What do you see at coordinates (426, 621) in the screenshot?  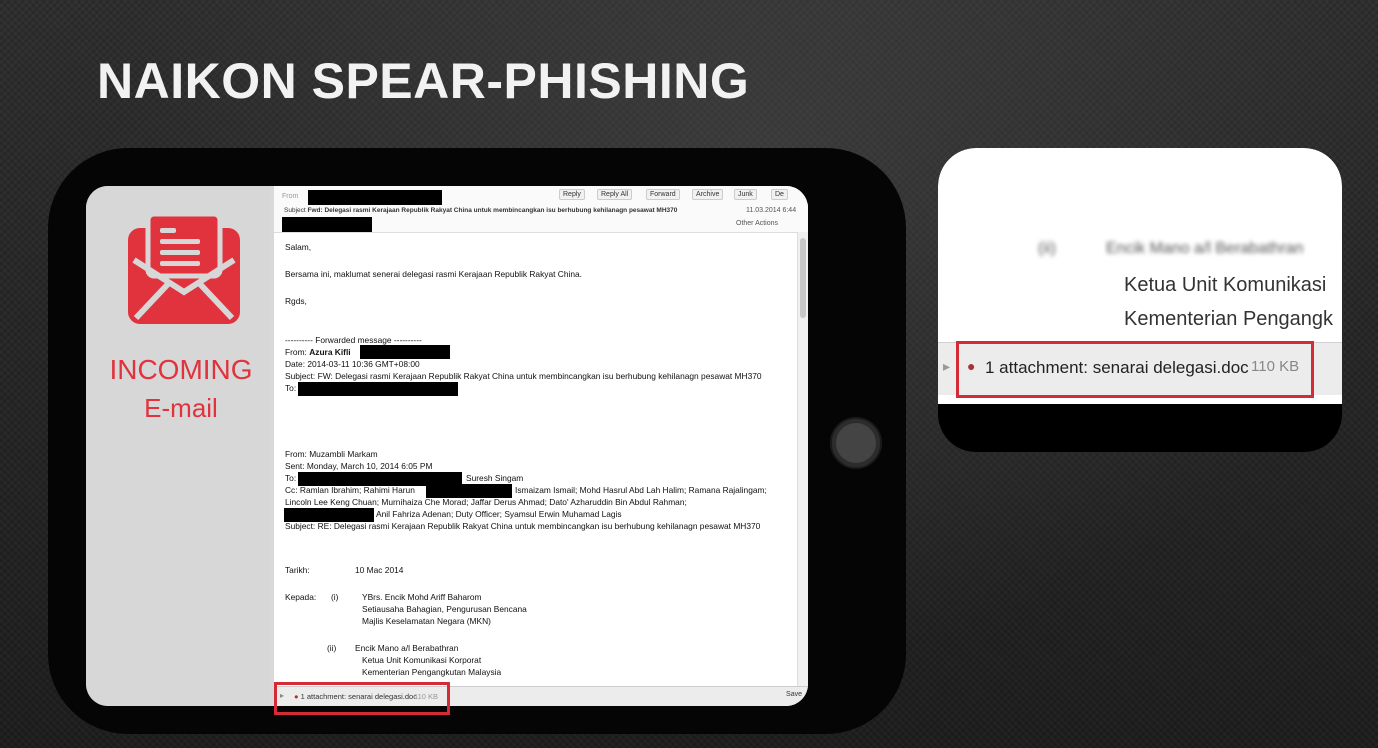 I see `item-i-org: Majlis Keselamatan Negara (MKN)` at bounding box center [426, 621].